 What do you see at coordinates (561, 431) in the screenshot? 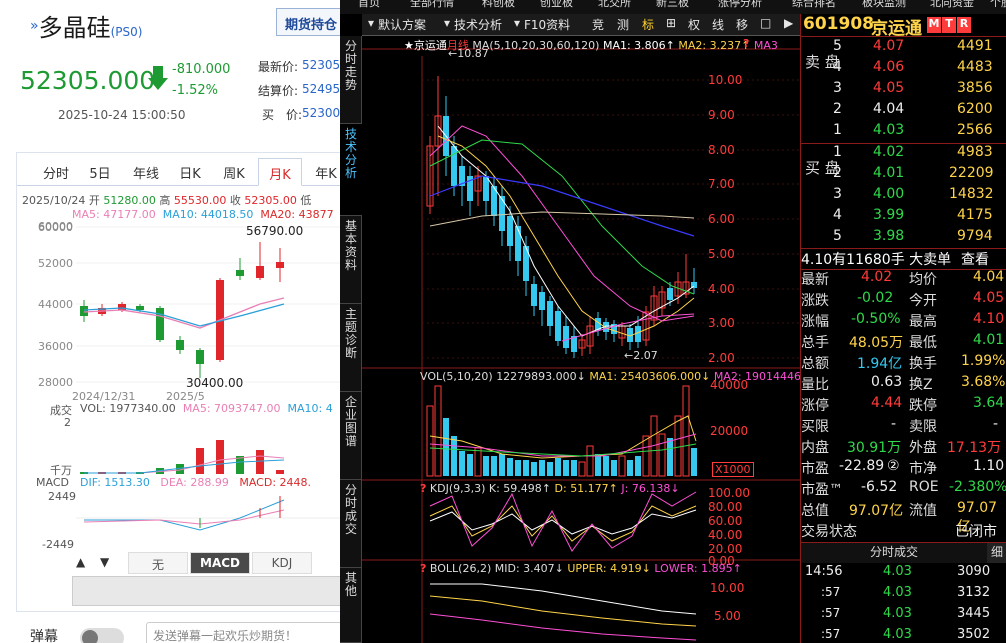
I see `volume-bars` at bounding box center [561, 431].